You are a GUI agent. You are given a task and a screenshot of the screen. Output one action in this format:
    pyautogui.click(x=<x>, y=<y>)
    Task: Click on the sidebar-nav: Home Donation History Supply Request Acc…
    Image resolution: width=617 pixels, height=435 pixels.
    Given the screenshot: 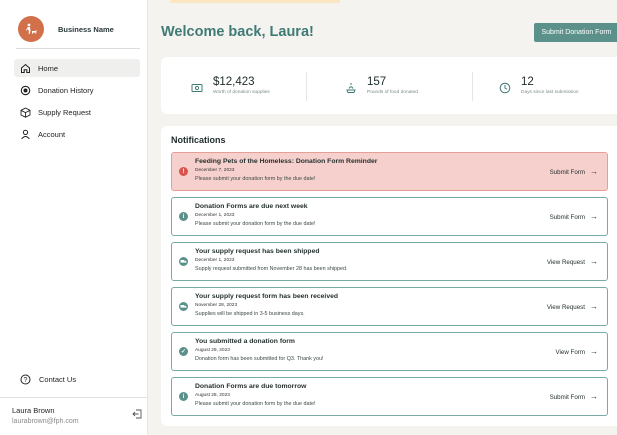 What is the action you would take?
    pyautogui.click(x=77, y=103)
    